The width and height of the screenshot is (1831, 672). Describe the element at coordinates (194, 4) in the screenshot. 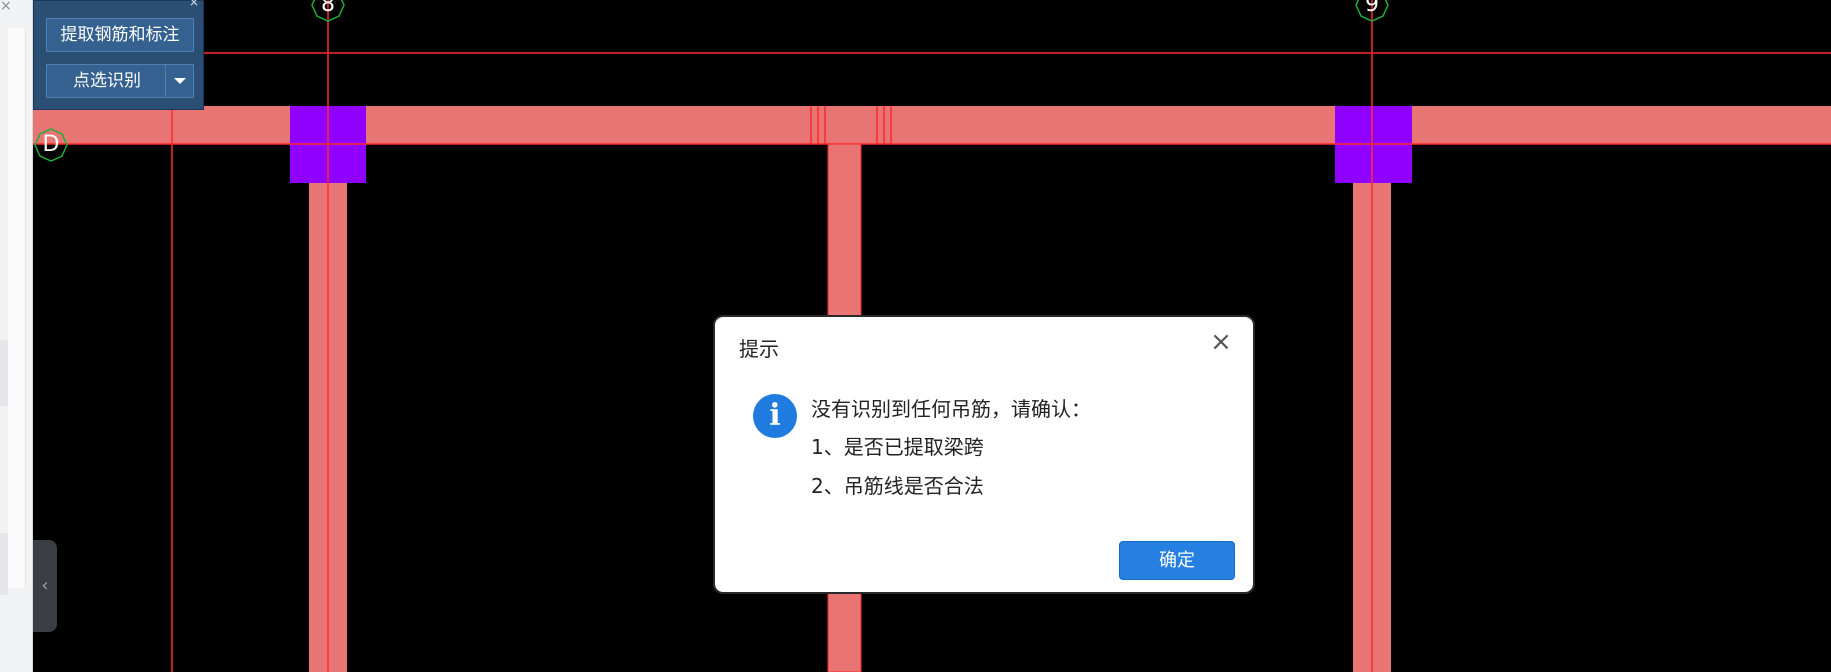

I see `tool-panel-close-icon: ×` at that location.